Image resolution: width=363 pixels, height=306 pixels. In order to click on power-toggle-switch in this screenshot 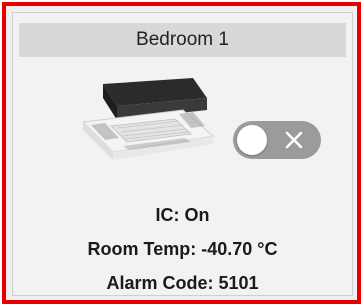, I will do `click(277, 140)`.